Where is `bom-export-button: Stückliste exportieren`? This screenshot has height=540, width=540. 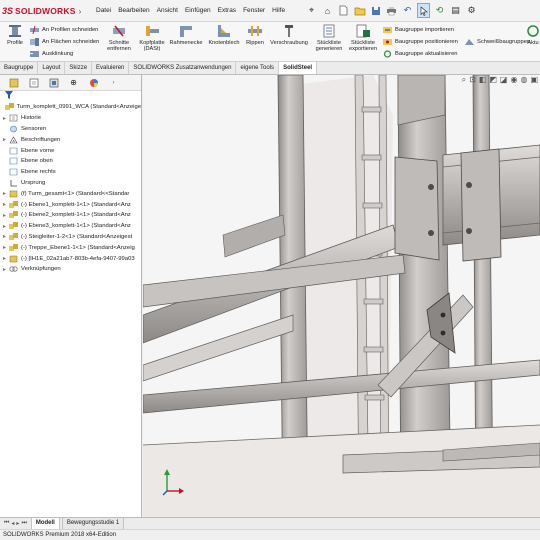
bom-export-button: Stückliste exportieren is located at coordinates (363, 38).